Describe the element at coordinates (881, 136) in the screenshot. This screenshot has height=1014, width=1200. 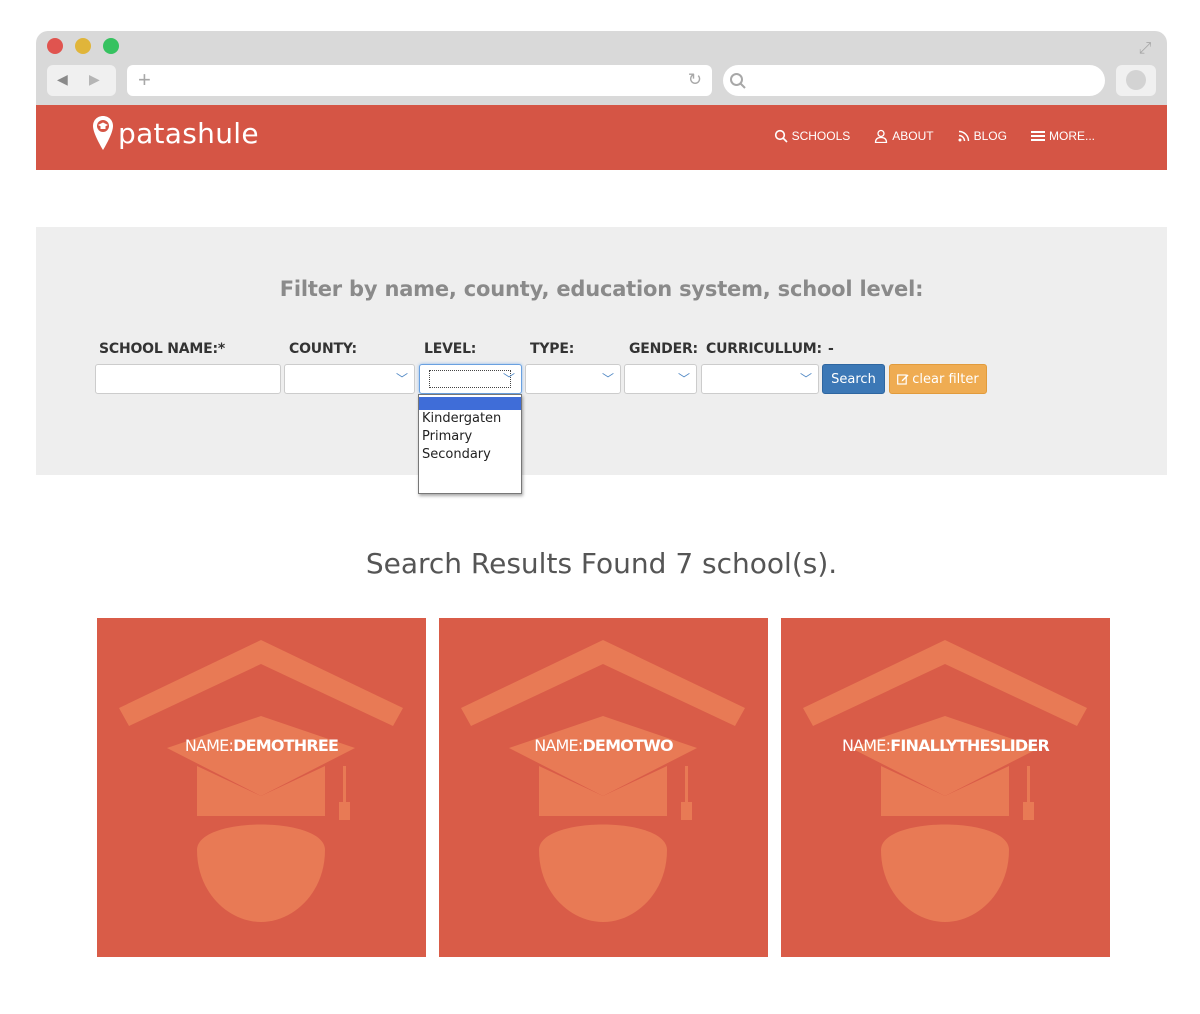
I see `user-icon` at that location.